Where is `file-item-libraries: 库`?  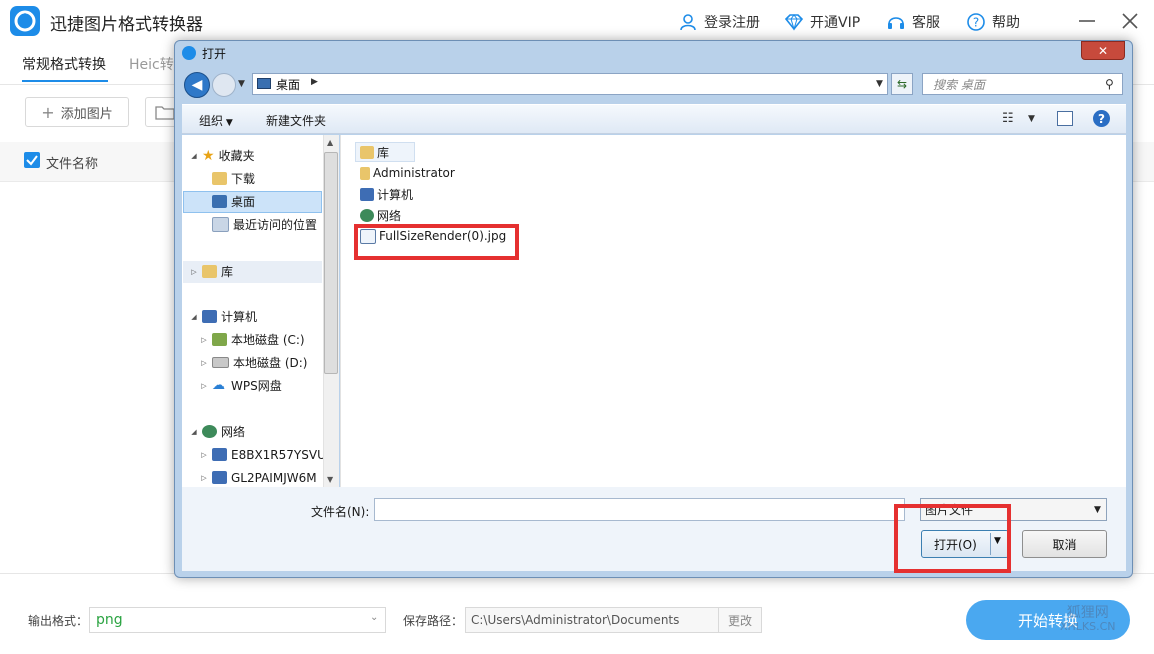
file-item-libraries: 库 is located at coordinates (374, 152).